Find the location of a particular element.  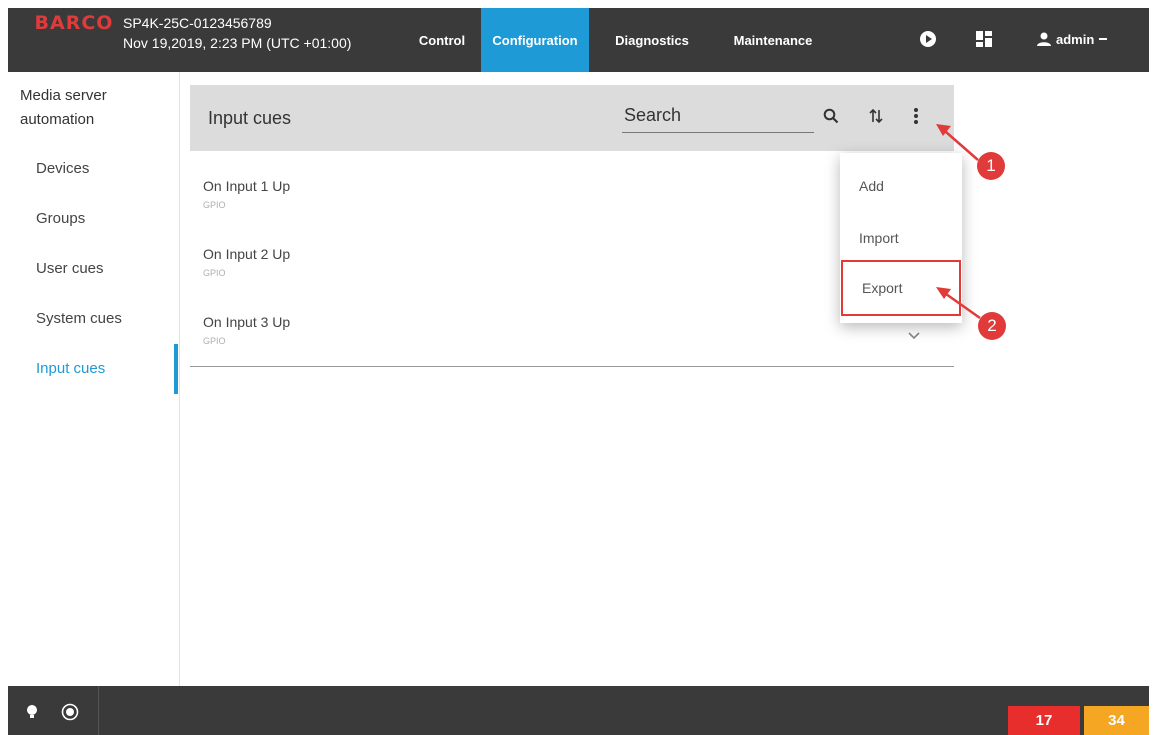

list-item: On Input 1 Up GPIO is located at coordinates (505, 197).